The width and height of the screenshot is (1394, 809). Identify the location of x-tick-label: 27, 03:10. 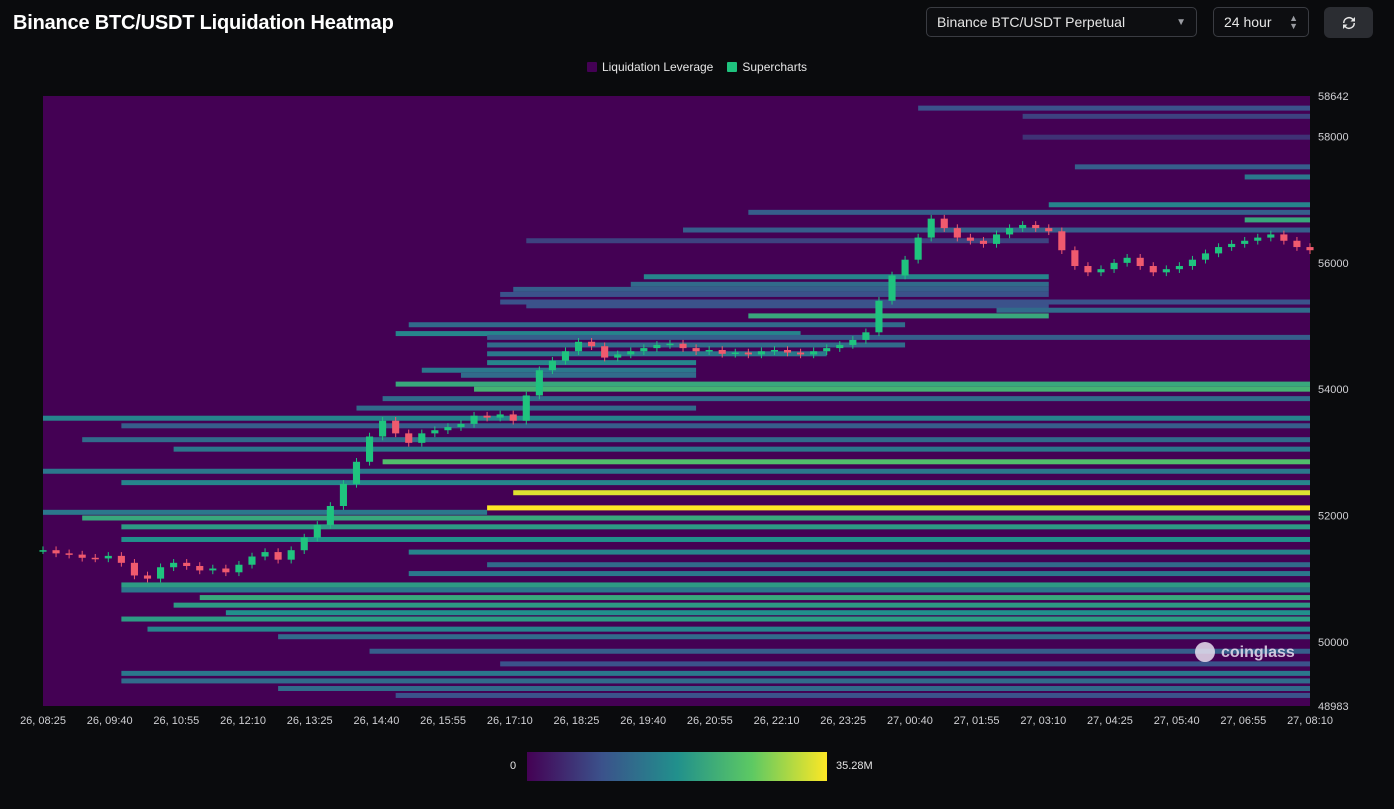
(1043, 721).